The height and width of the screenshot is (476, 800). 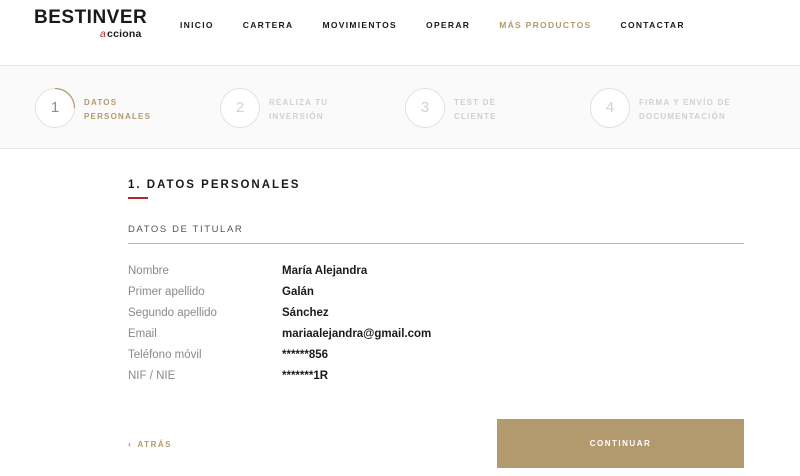 I want to click on nav-item-operar: OPERAR, so click(x=448, y=25).